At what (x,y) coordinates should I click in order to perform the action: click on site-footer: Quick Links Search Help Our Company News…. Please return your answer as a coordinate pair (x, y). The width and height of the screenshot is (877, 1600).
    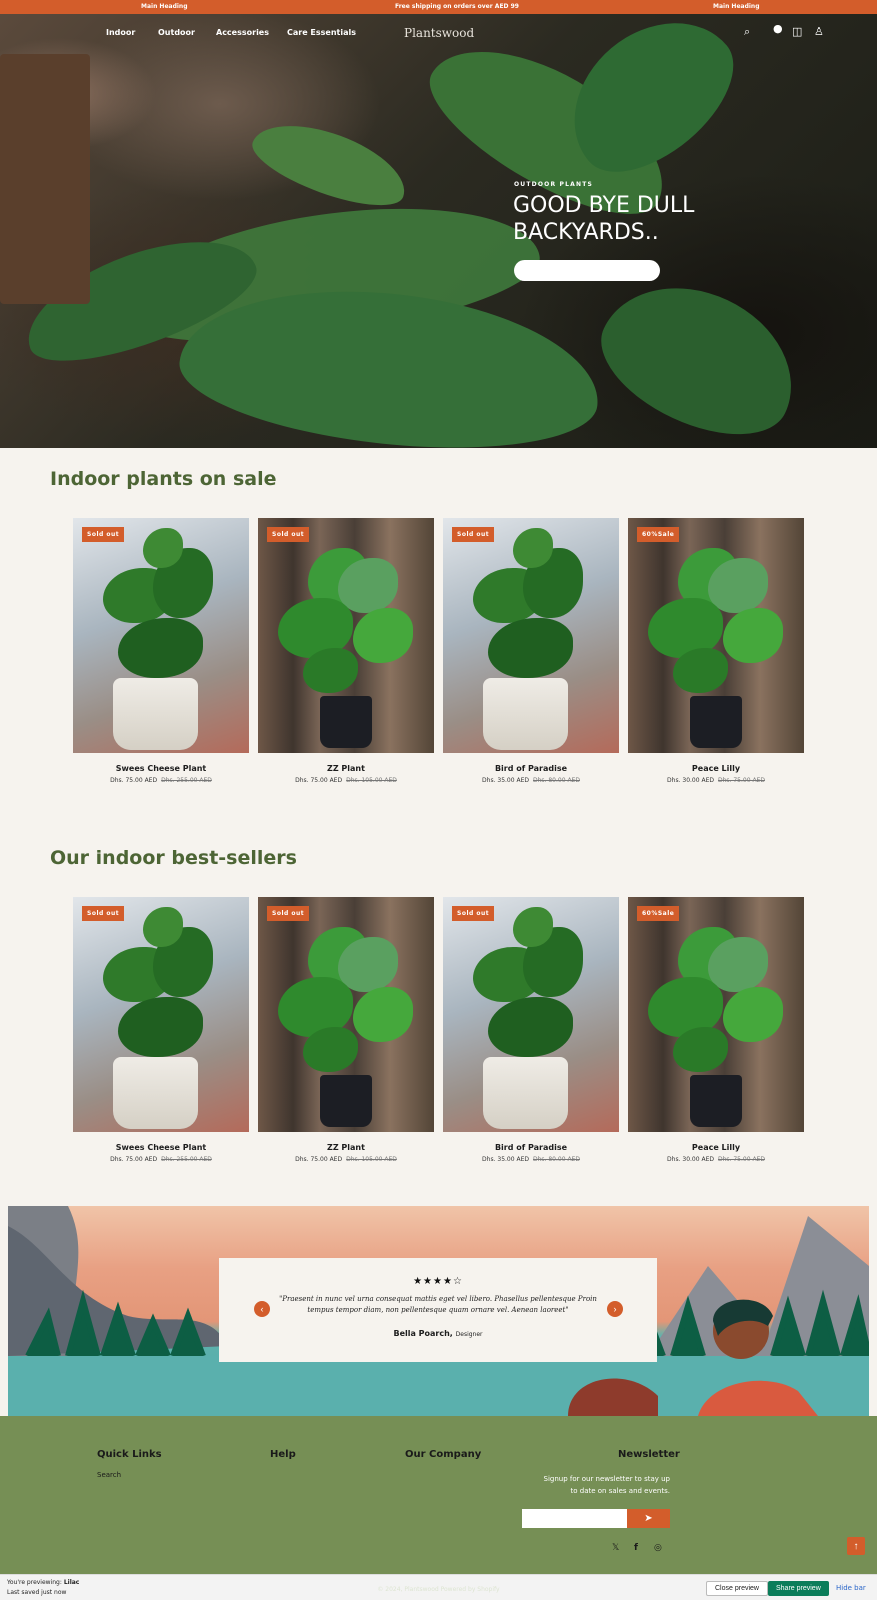
    Looking at the image, I should click on (438, 1495).